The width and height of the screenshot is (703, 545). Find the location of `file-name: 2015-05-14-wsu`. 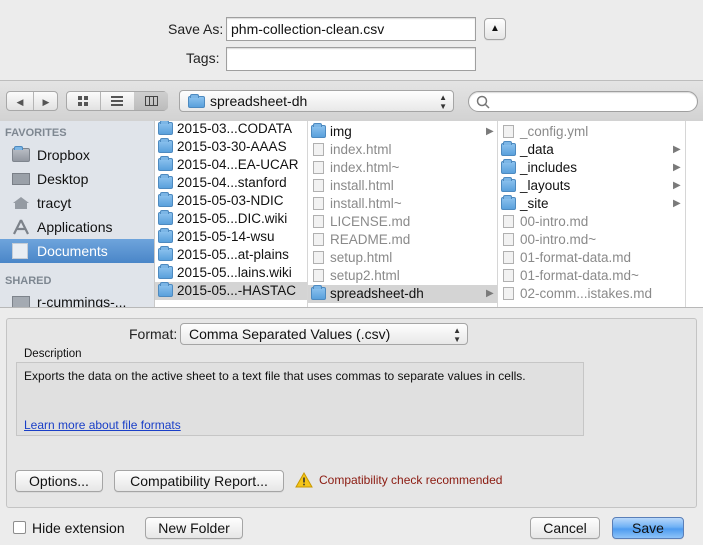

file-name: 2015-05-14-wsu is located at coordinates (226, 236).